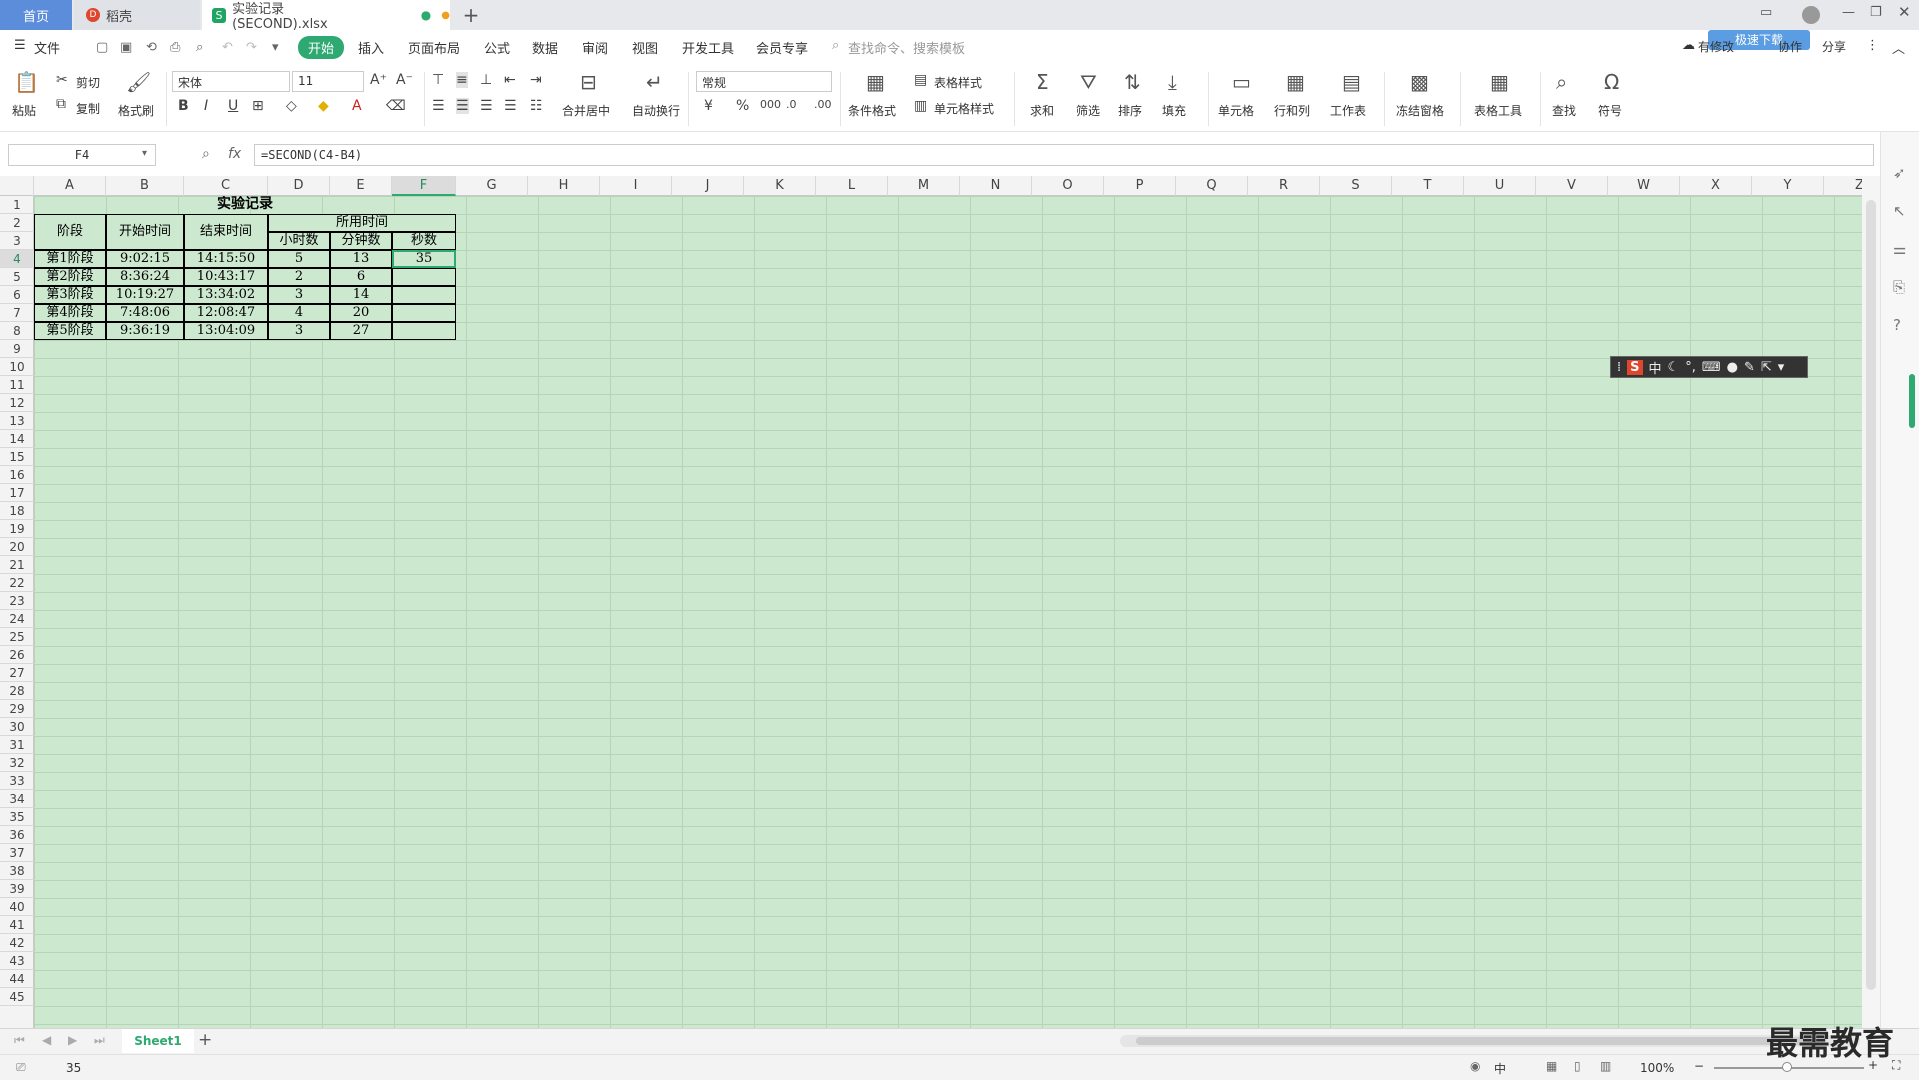 This screenshot has width=1919, height=1080. I want to click on row-header: 31, so click(17, 745).